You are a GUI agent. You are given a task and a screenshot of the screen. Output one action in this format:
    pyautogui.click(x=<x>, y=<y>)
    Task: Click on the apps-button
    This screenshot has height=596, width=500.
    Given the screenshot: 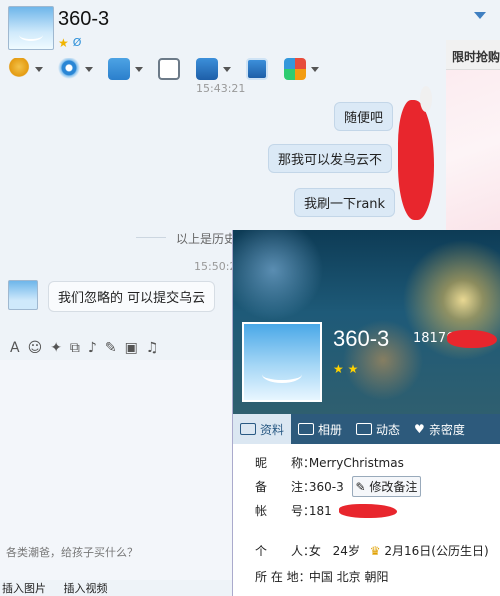 What is the action you would take?
    pyautogui.click(x=301, y=69)
    